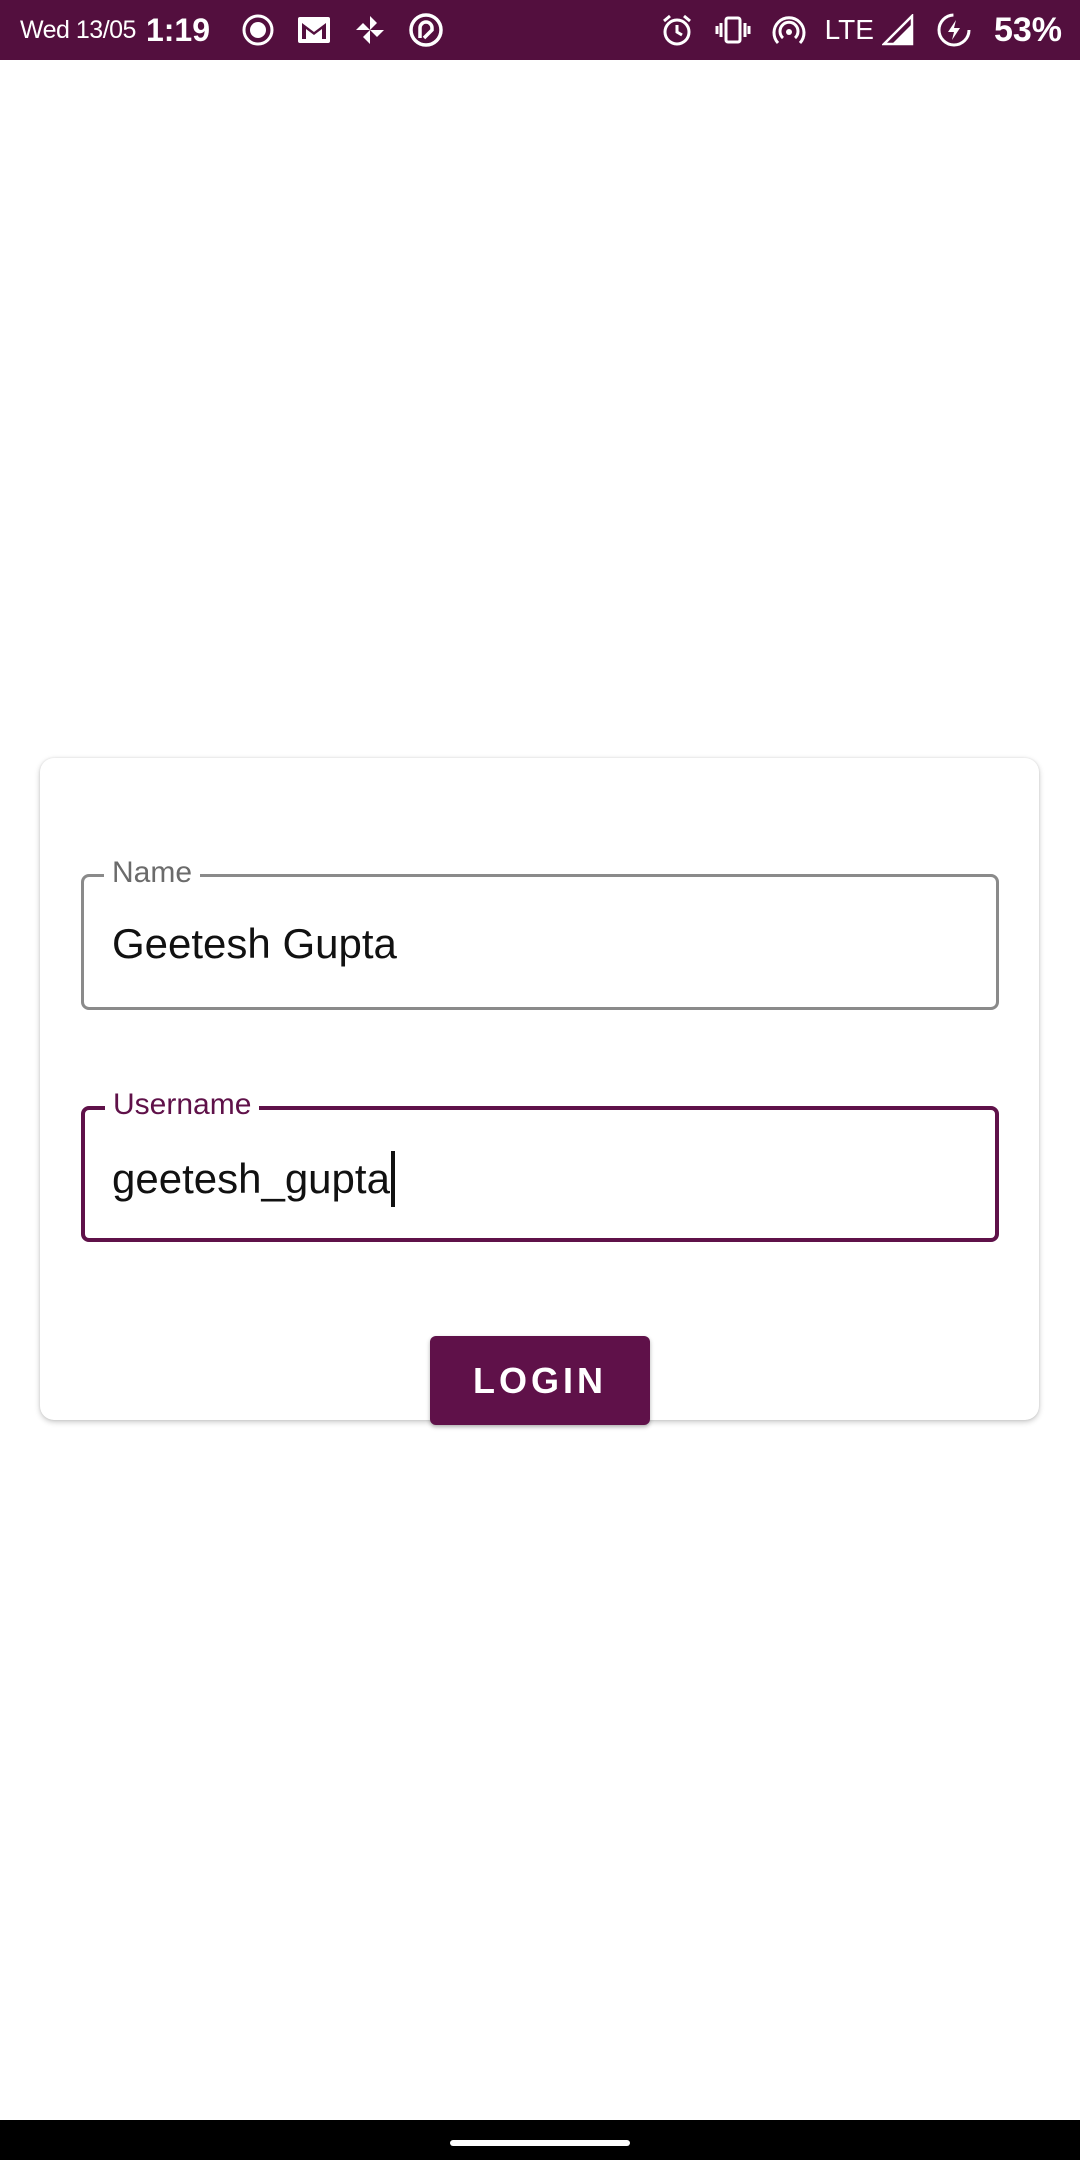  I want to click on vibrate-icon, so click(733, 30).